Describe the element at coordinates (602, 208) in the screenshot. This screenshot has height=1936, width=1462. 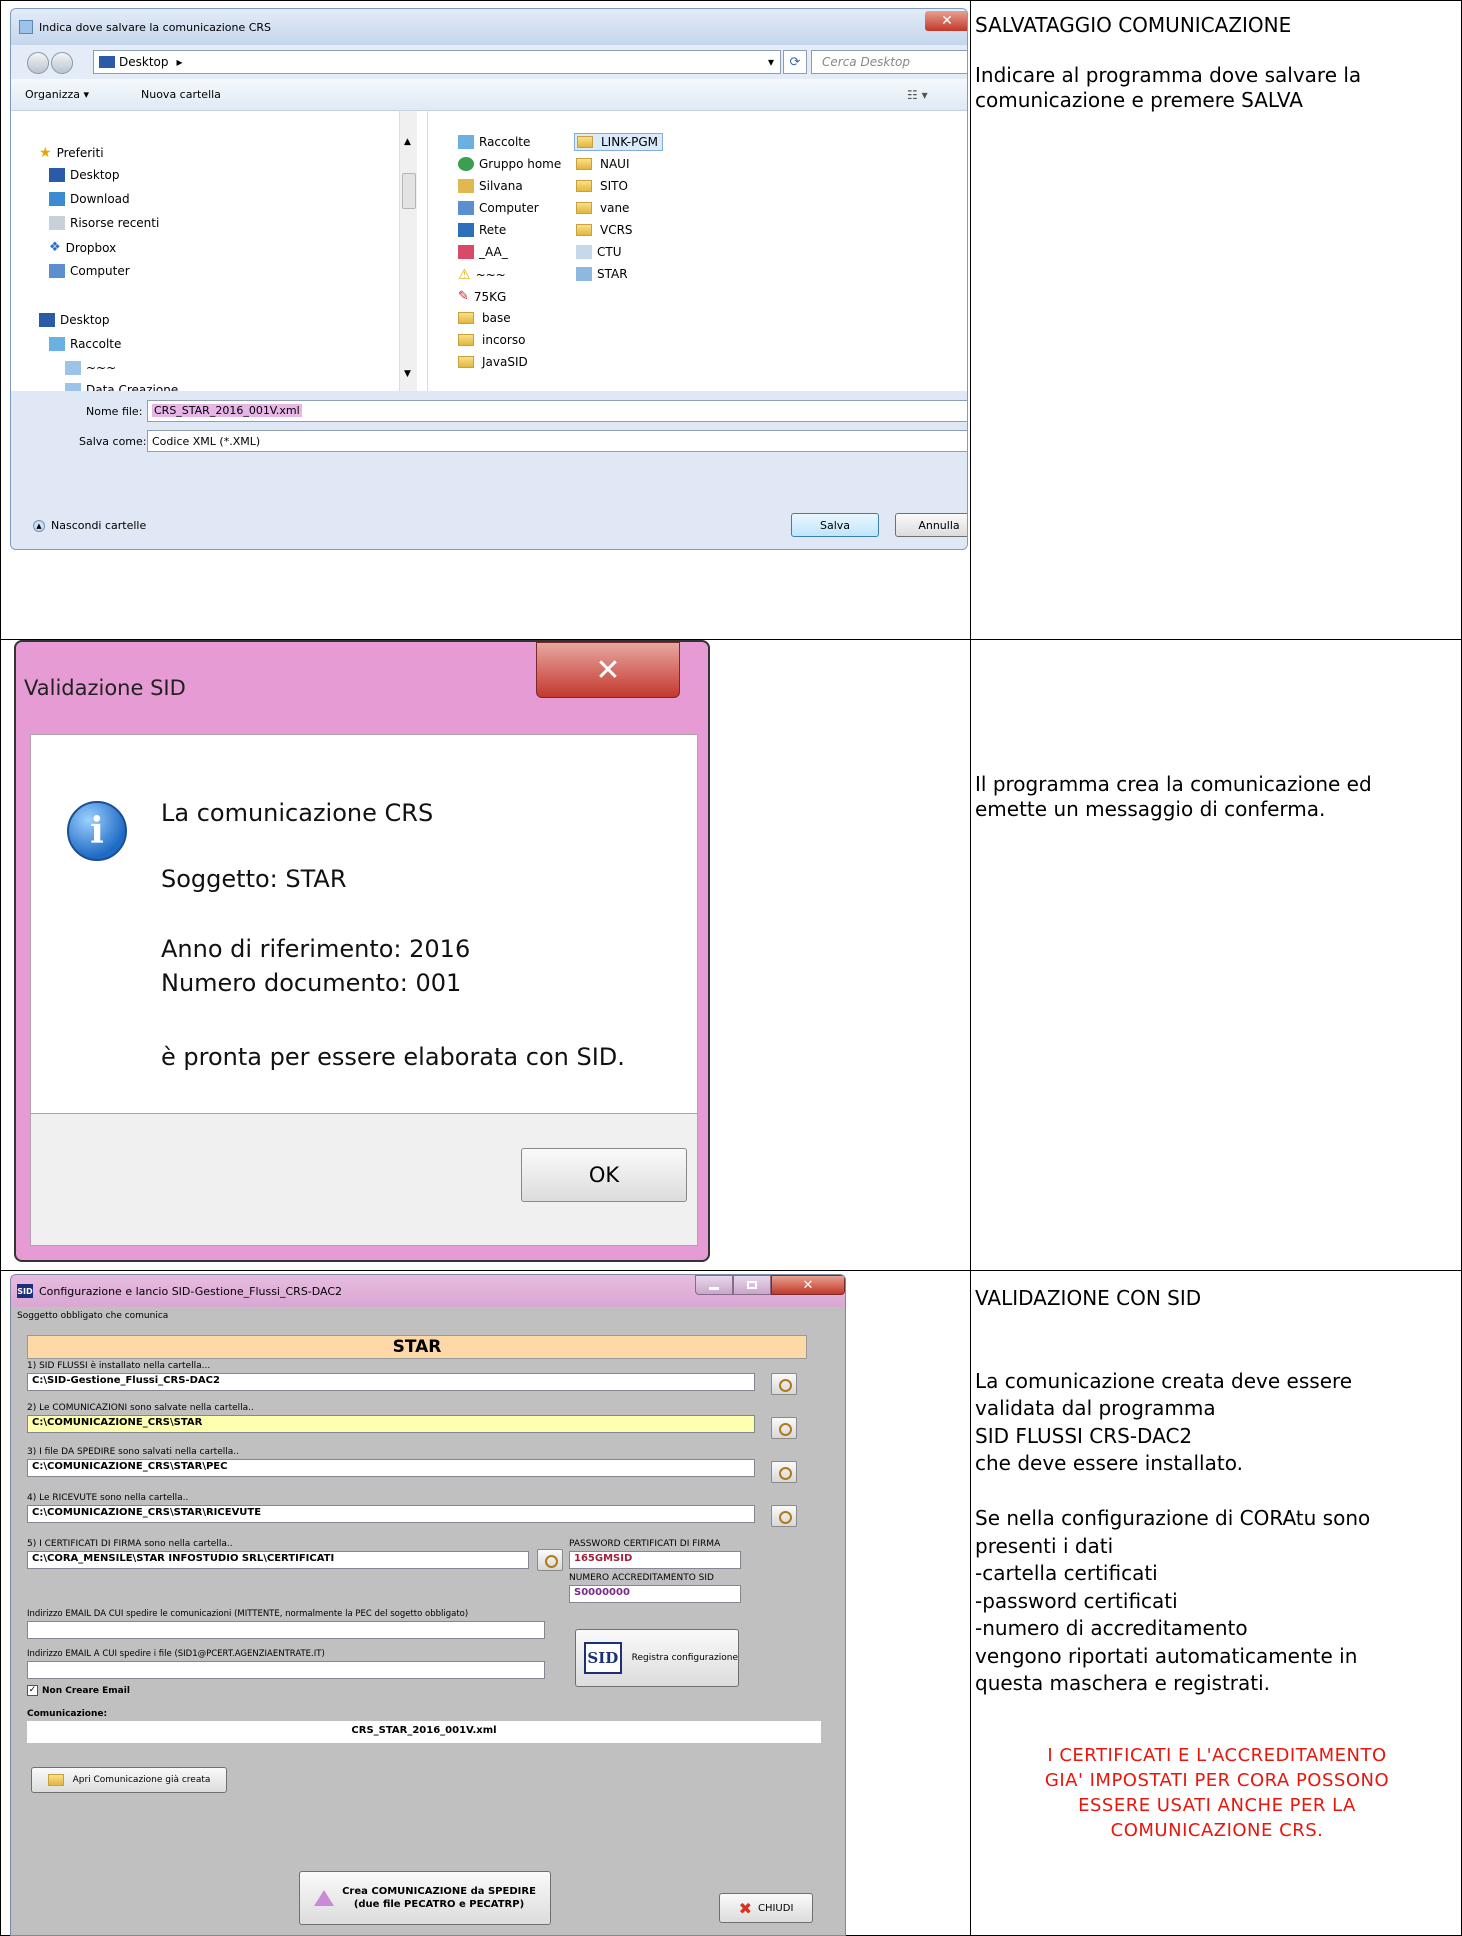
I see `file-item: vane` at that location.